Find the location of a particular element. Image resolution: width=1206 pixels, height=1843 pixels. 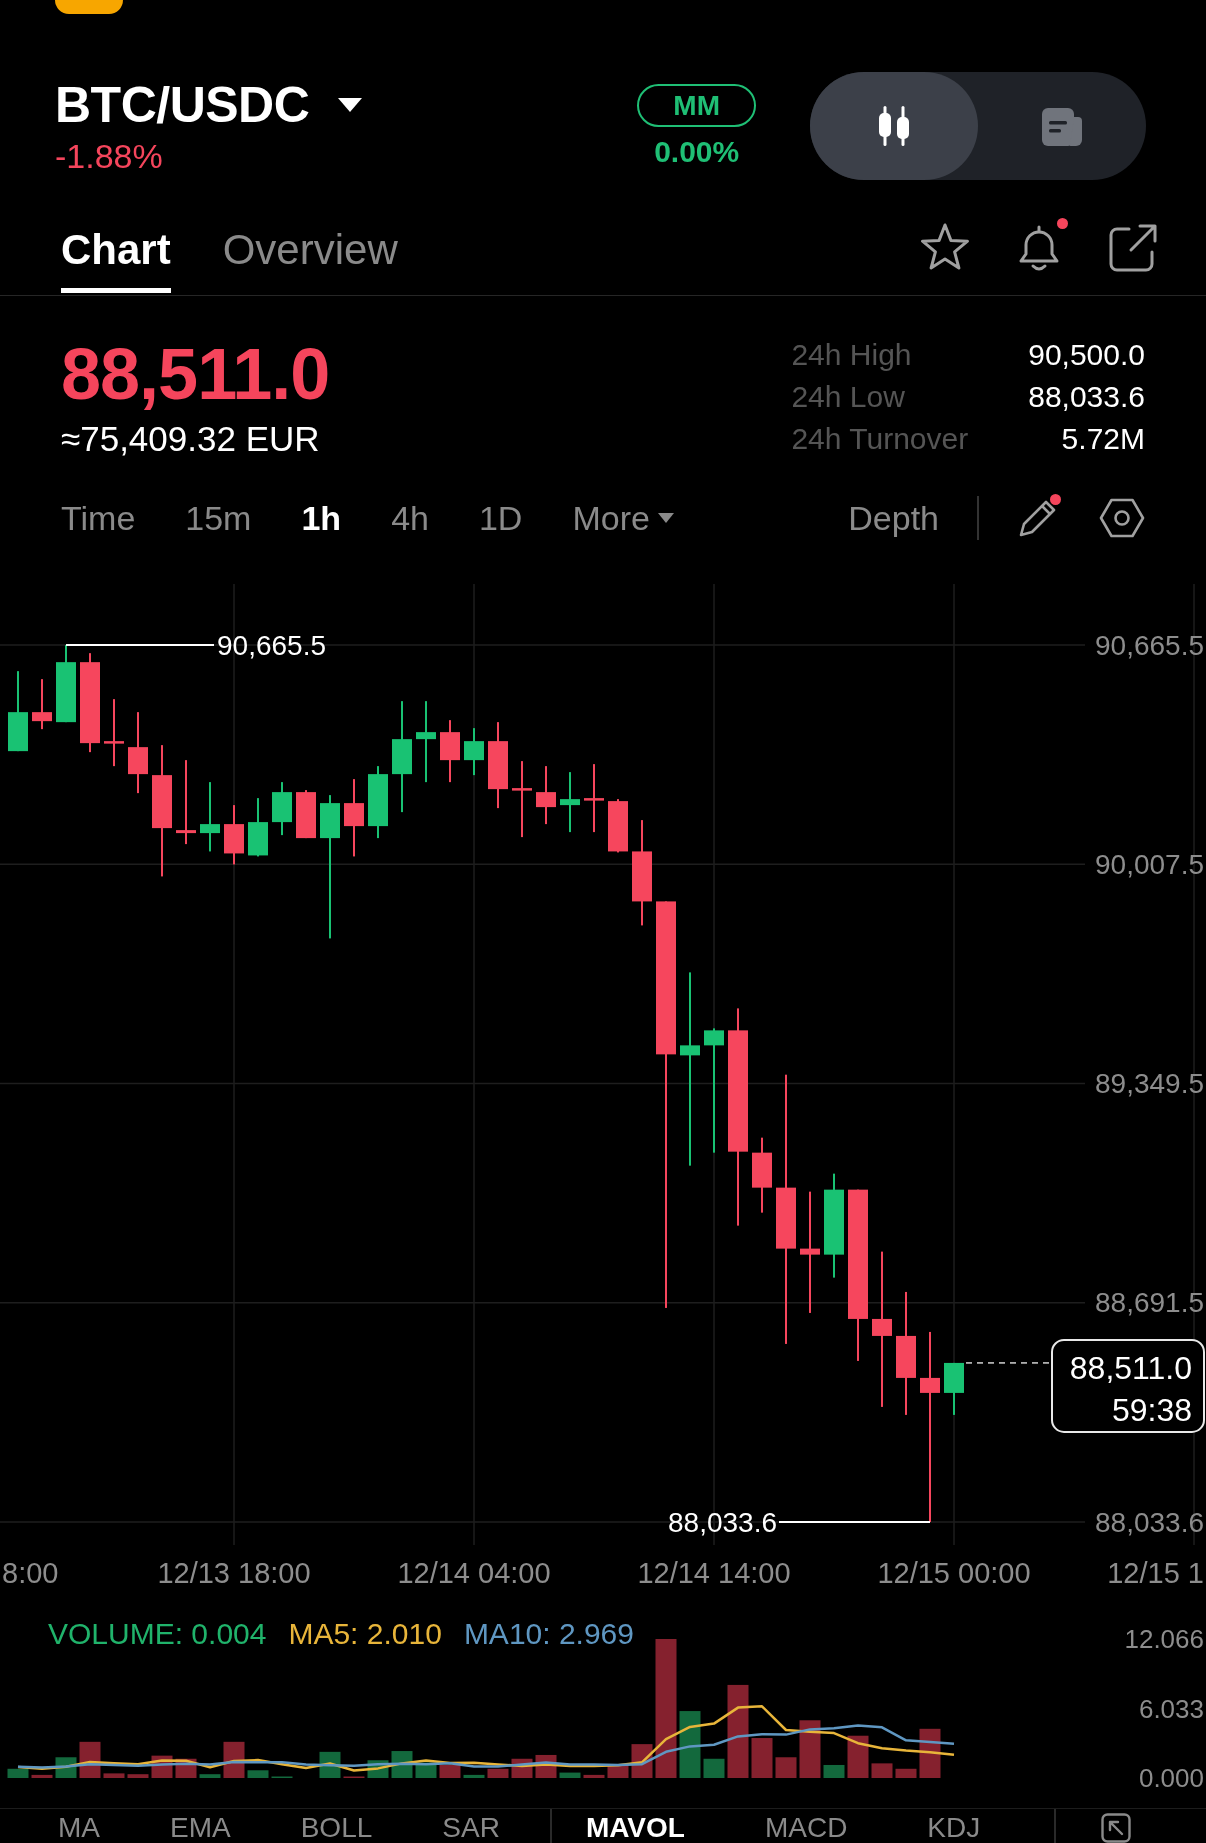

price-axis-label: 90,007.5 is located at coordinates (1149, 864).